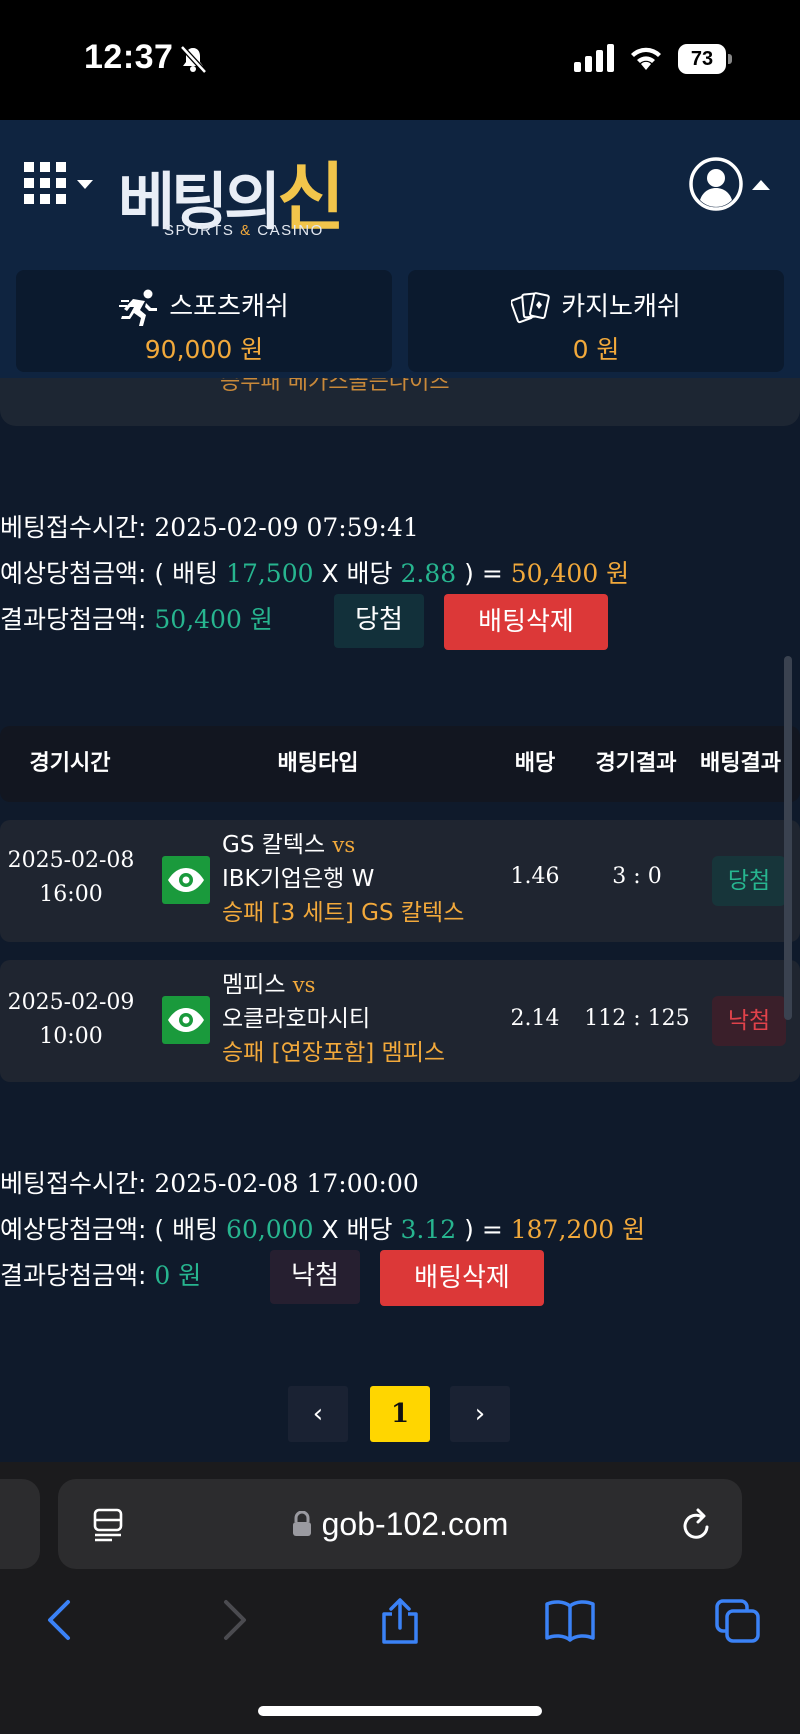 Image resolution: width=800 pixels, height=1734 pixels. What do you see at coordinates (202, 230) in the screenshot?
I see `logo-sub-a: SPORTS` at bounding box center [202, 230].